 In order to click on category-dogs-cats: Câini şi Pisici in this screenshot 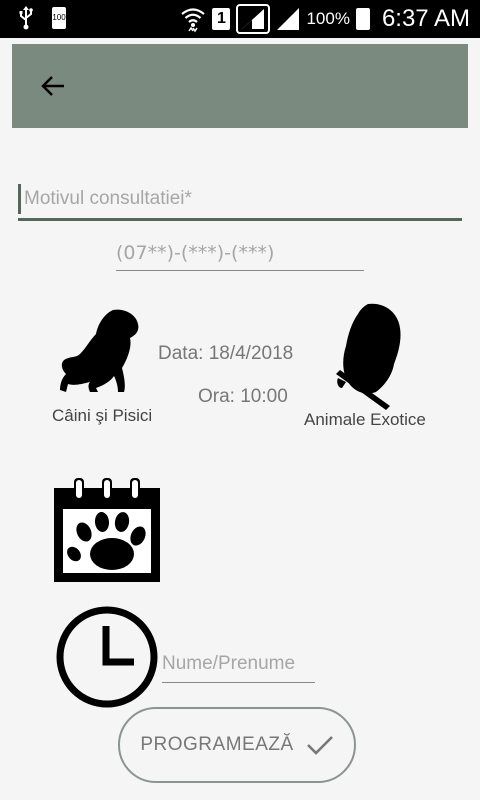, I will do `click(102, 416)`.